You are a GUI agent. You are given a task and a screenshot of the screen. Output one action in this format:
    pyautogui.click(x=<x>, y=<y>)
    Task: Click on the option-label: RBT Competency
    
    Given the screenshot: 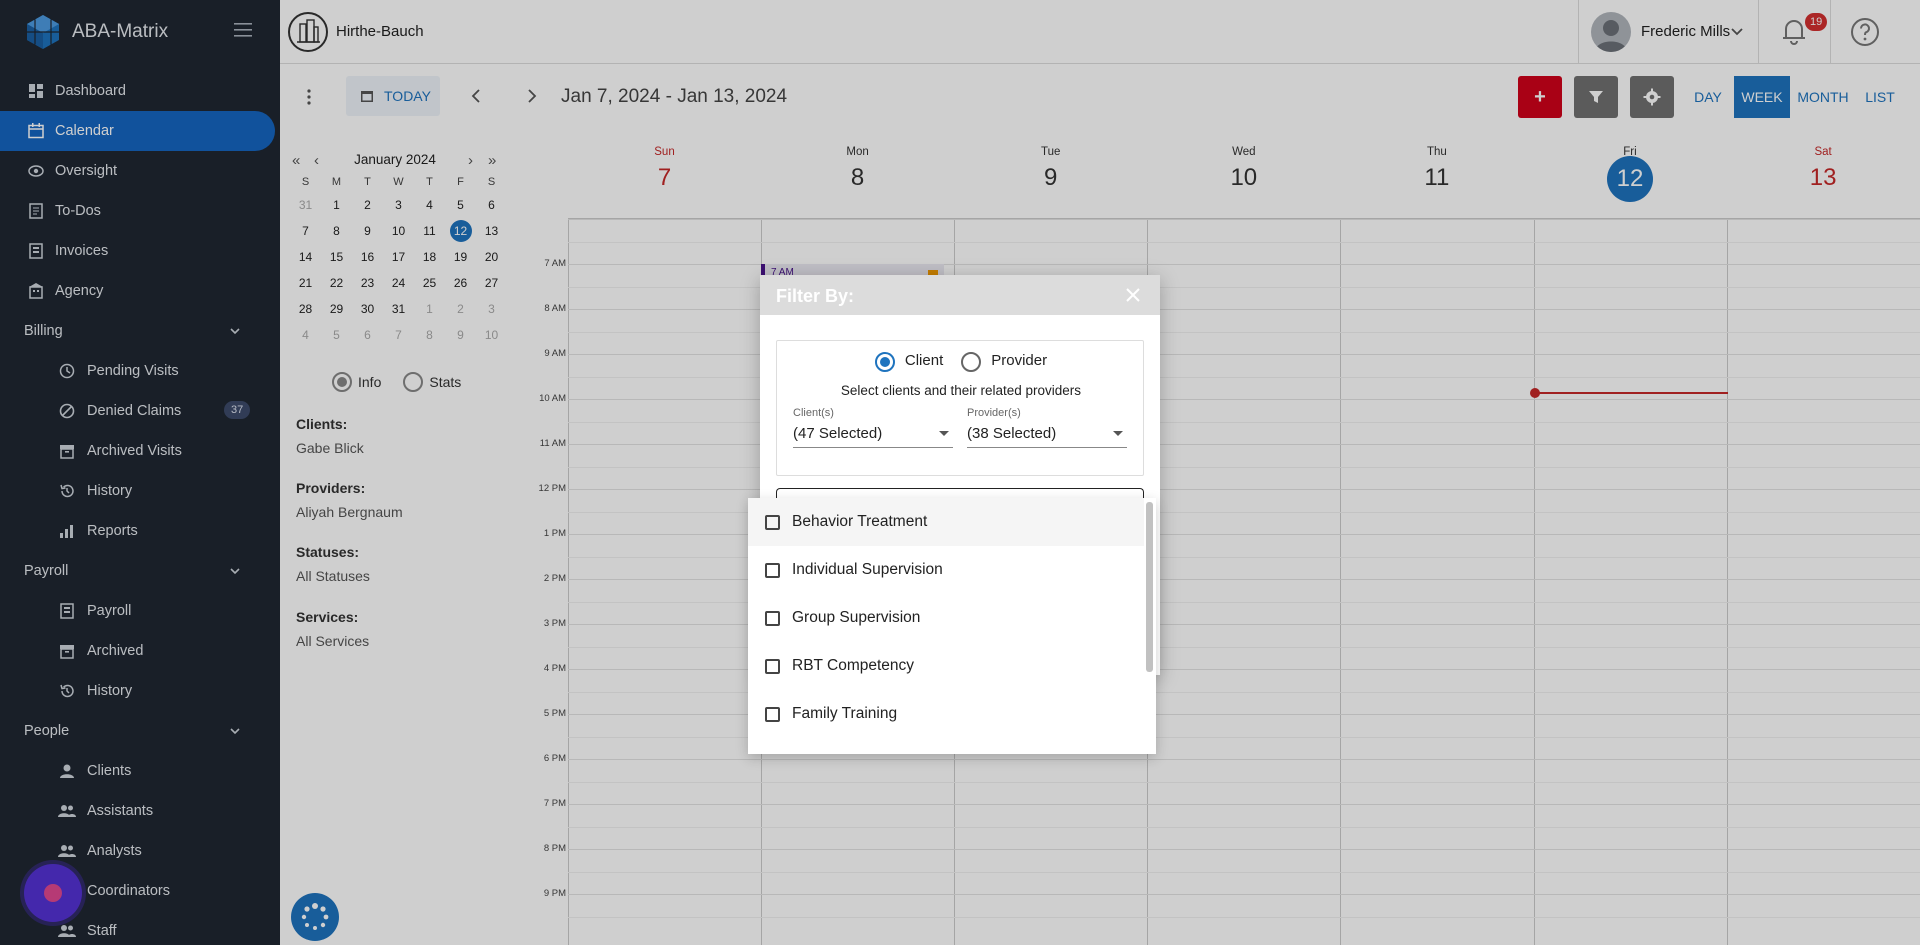 What is the action you would take?
    pyautogui.click(x=853, y=665)
    